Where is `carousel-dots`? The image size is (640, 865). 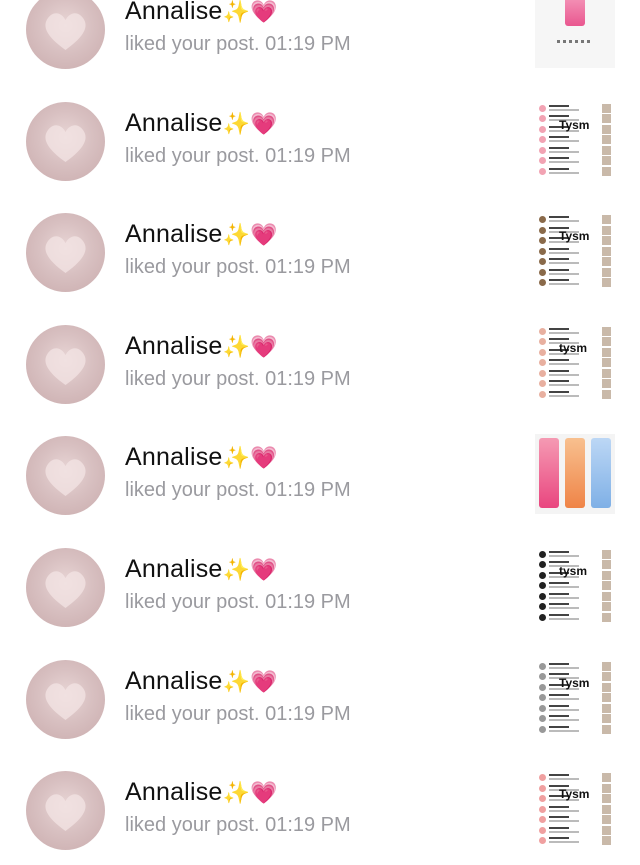 carousel-dots is located at coordinates (575, 41).